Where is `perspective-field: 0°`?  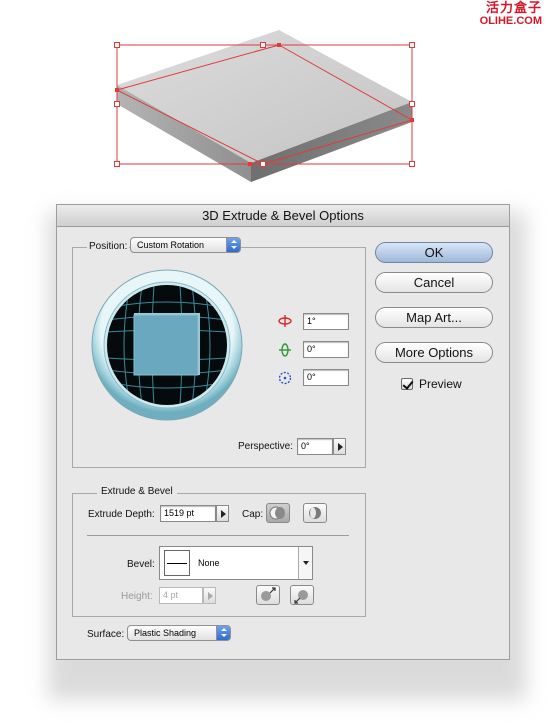 perspective-field: 0° is located at coordinates (315, 446).